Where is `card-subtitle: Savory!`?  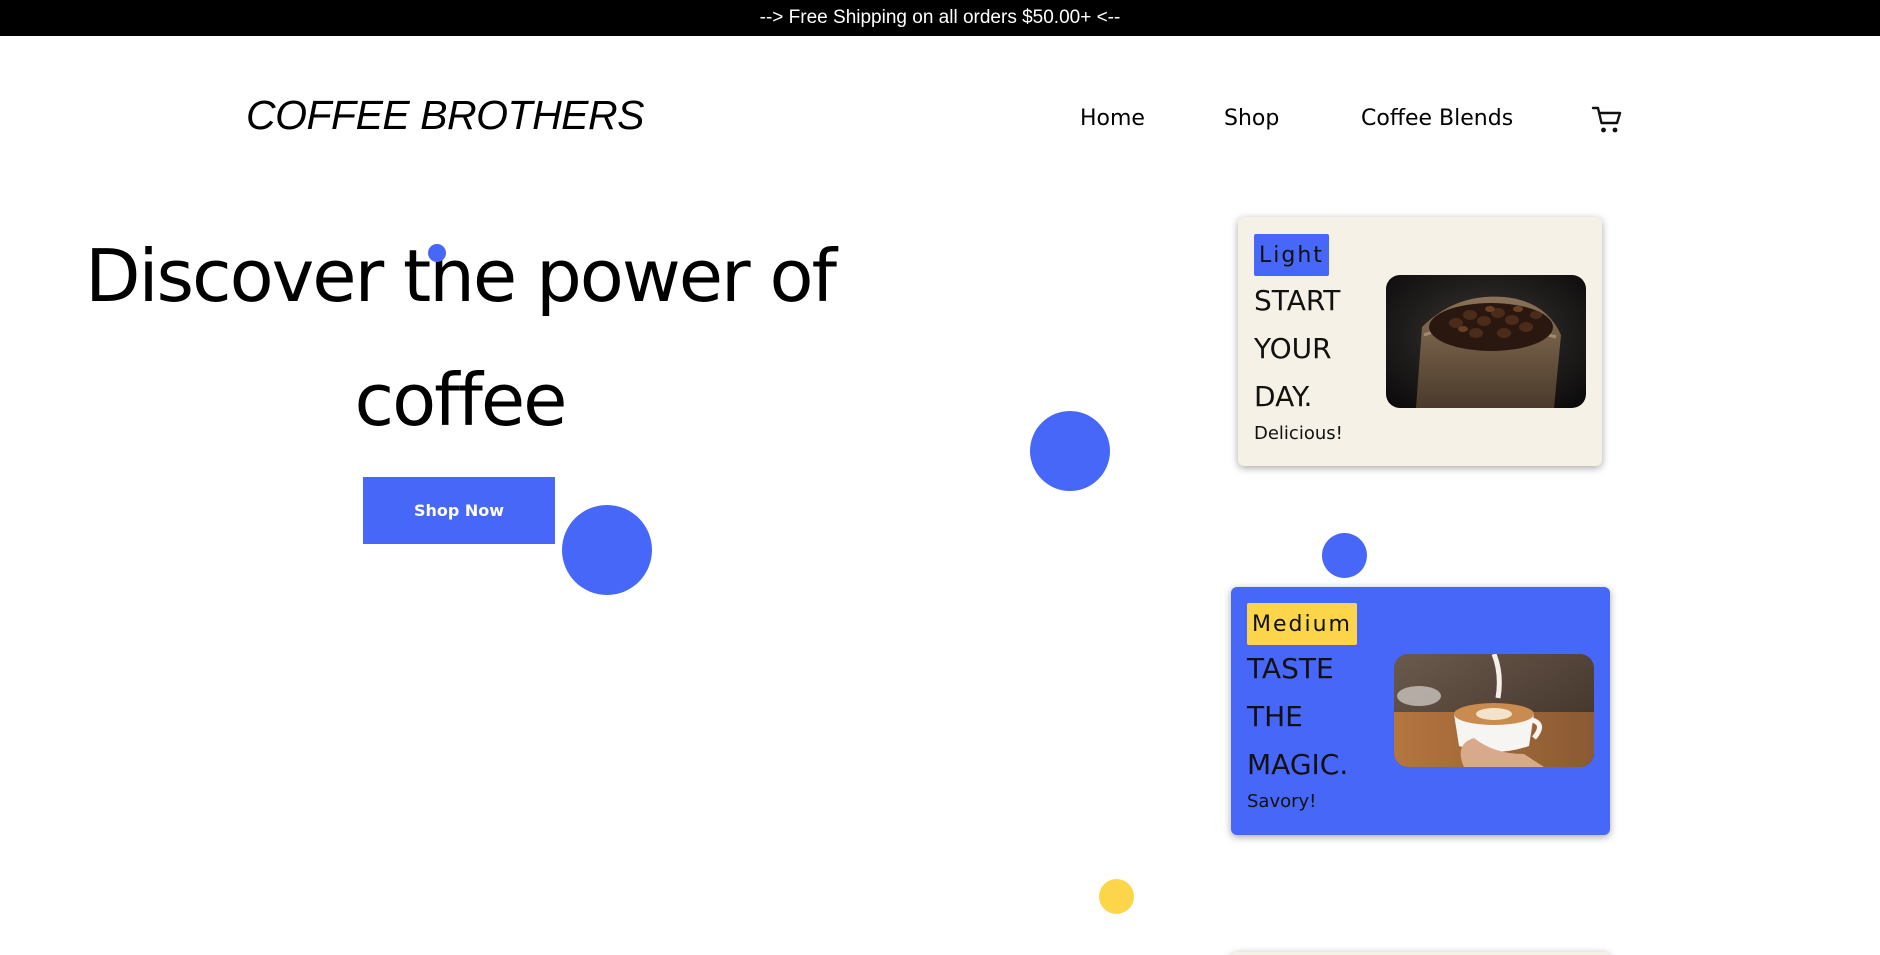
card-subtitle: Savory! is located at coordinates (1282, 801).